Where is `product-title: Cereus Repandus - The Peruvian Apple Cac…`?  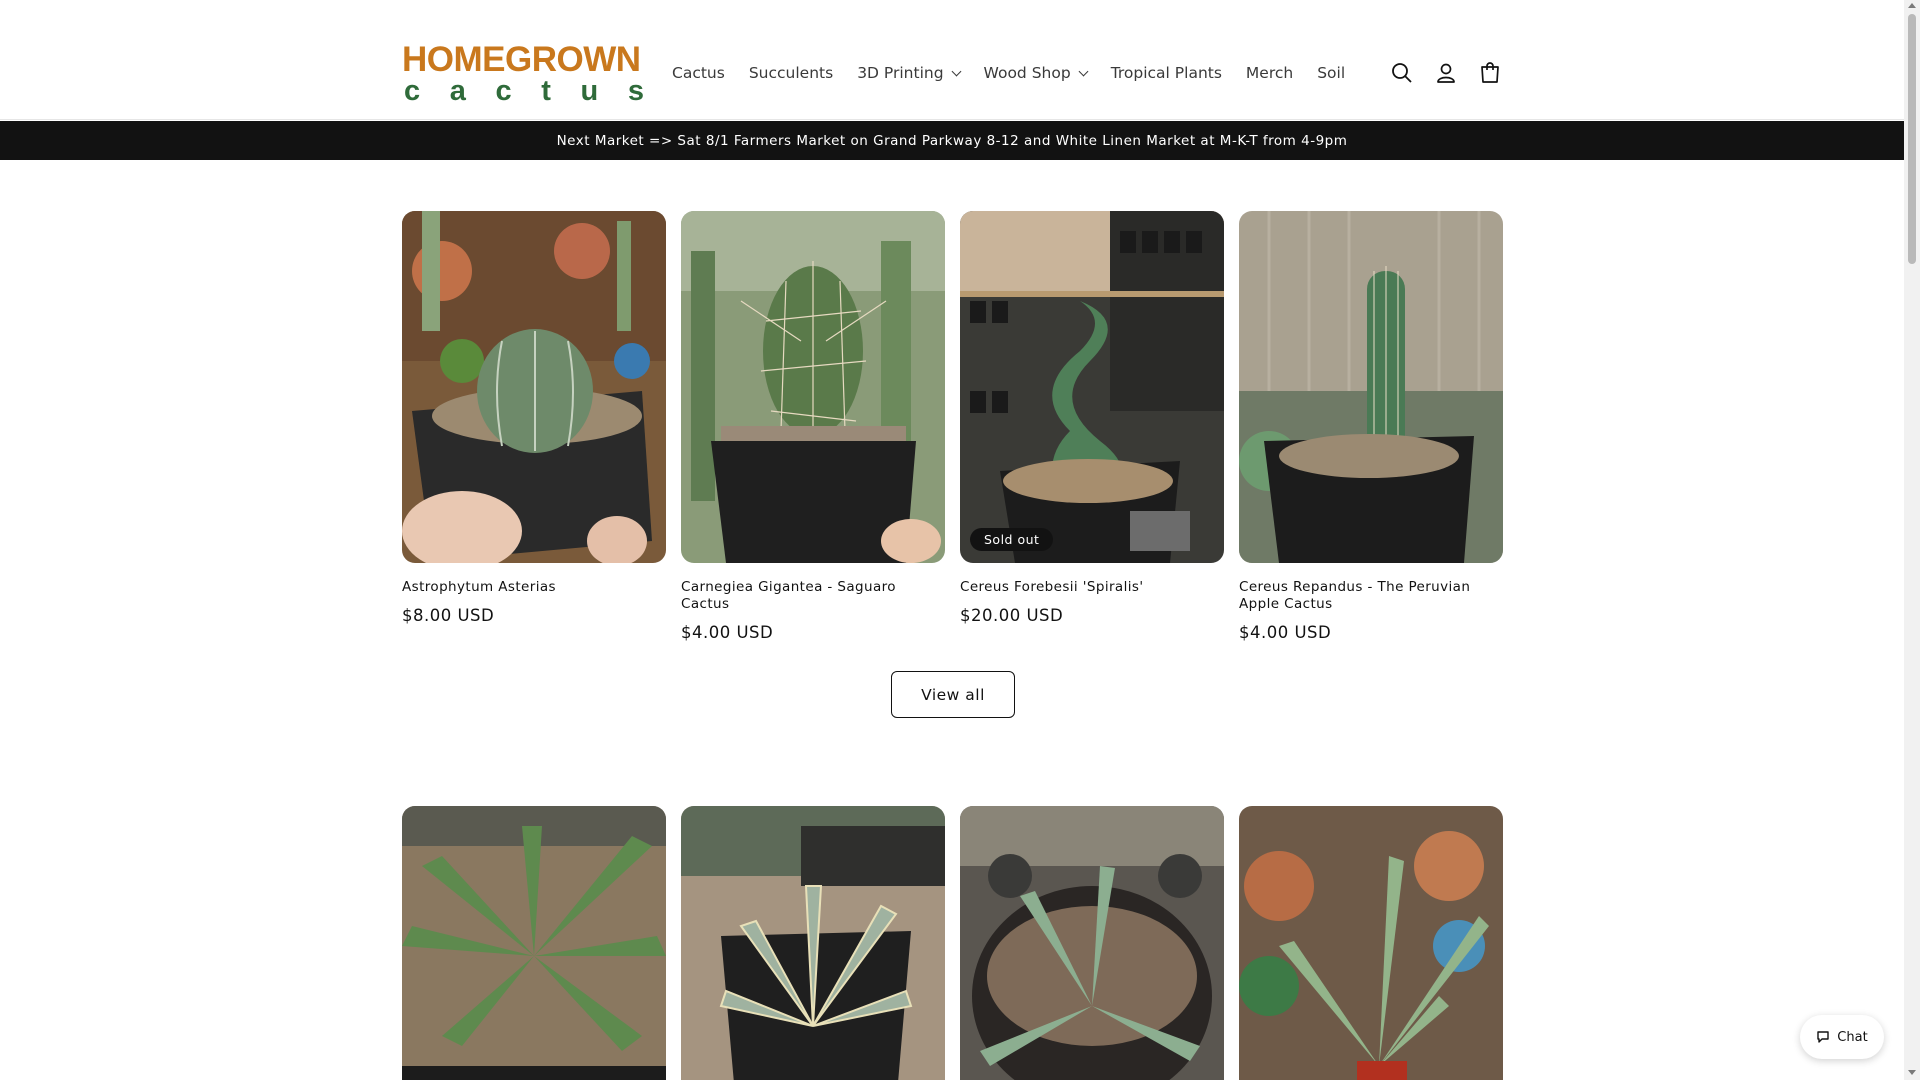
product-title: Cereus Repandus - The Peruvian Apple Cac… is located at coordinates (1371, 596).